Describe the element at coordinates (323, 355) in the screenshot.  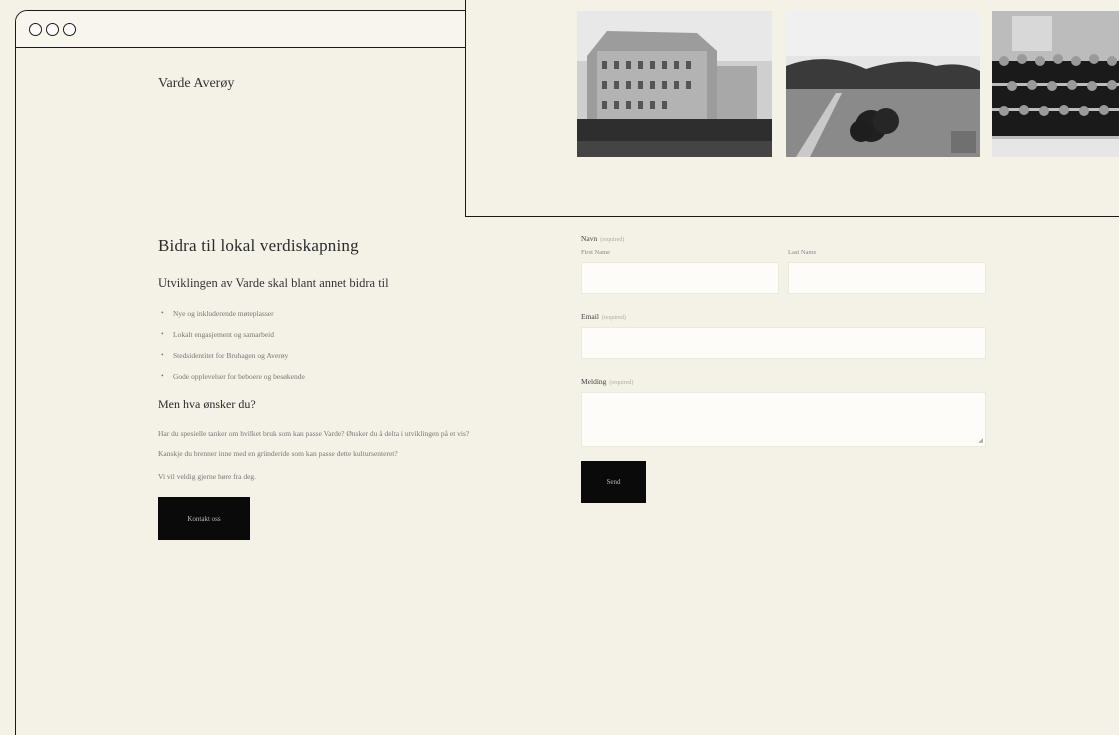
I see `list-item: Stedsidentitet for Bruhagen og Averøy` at that location.